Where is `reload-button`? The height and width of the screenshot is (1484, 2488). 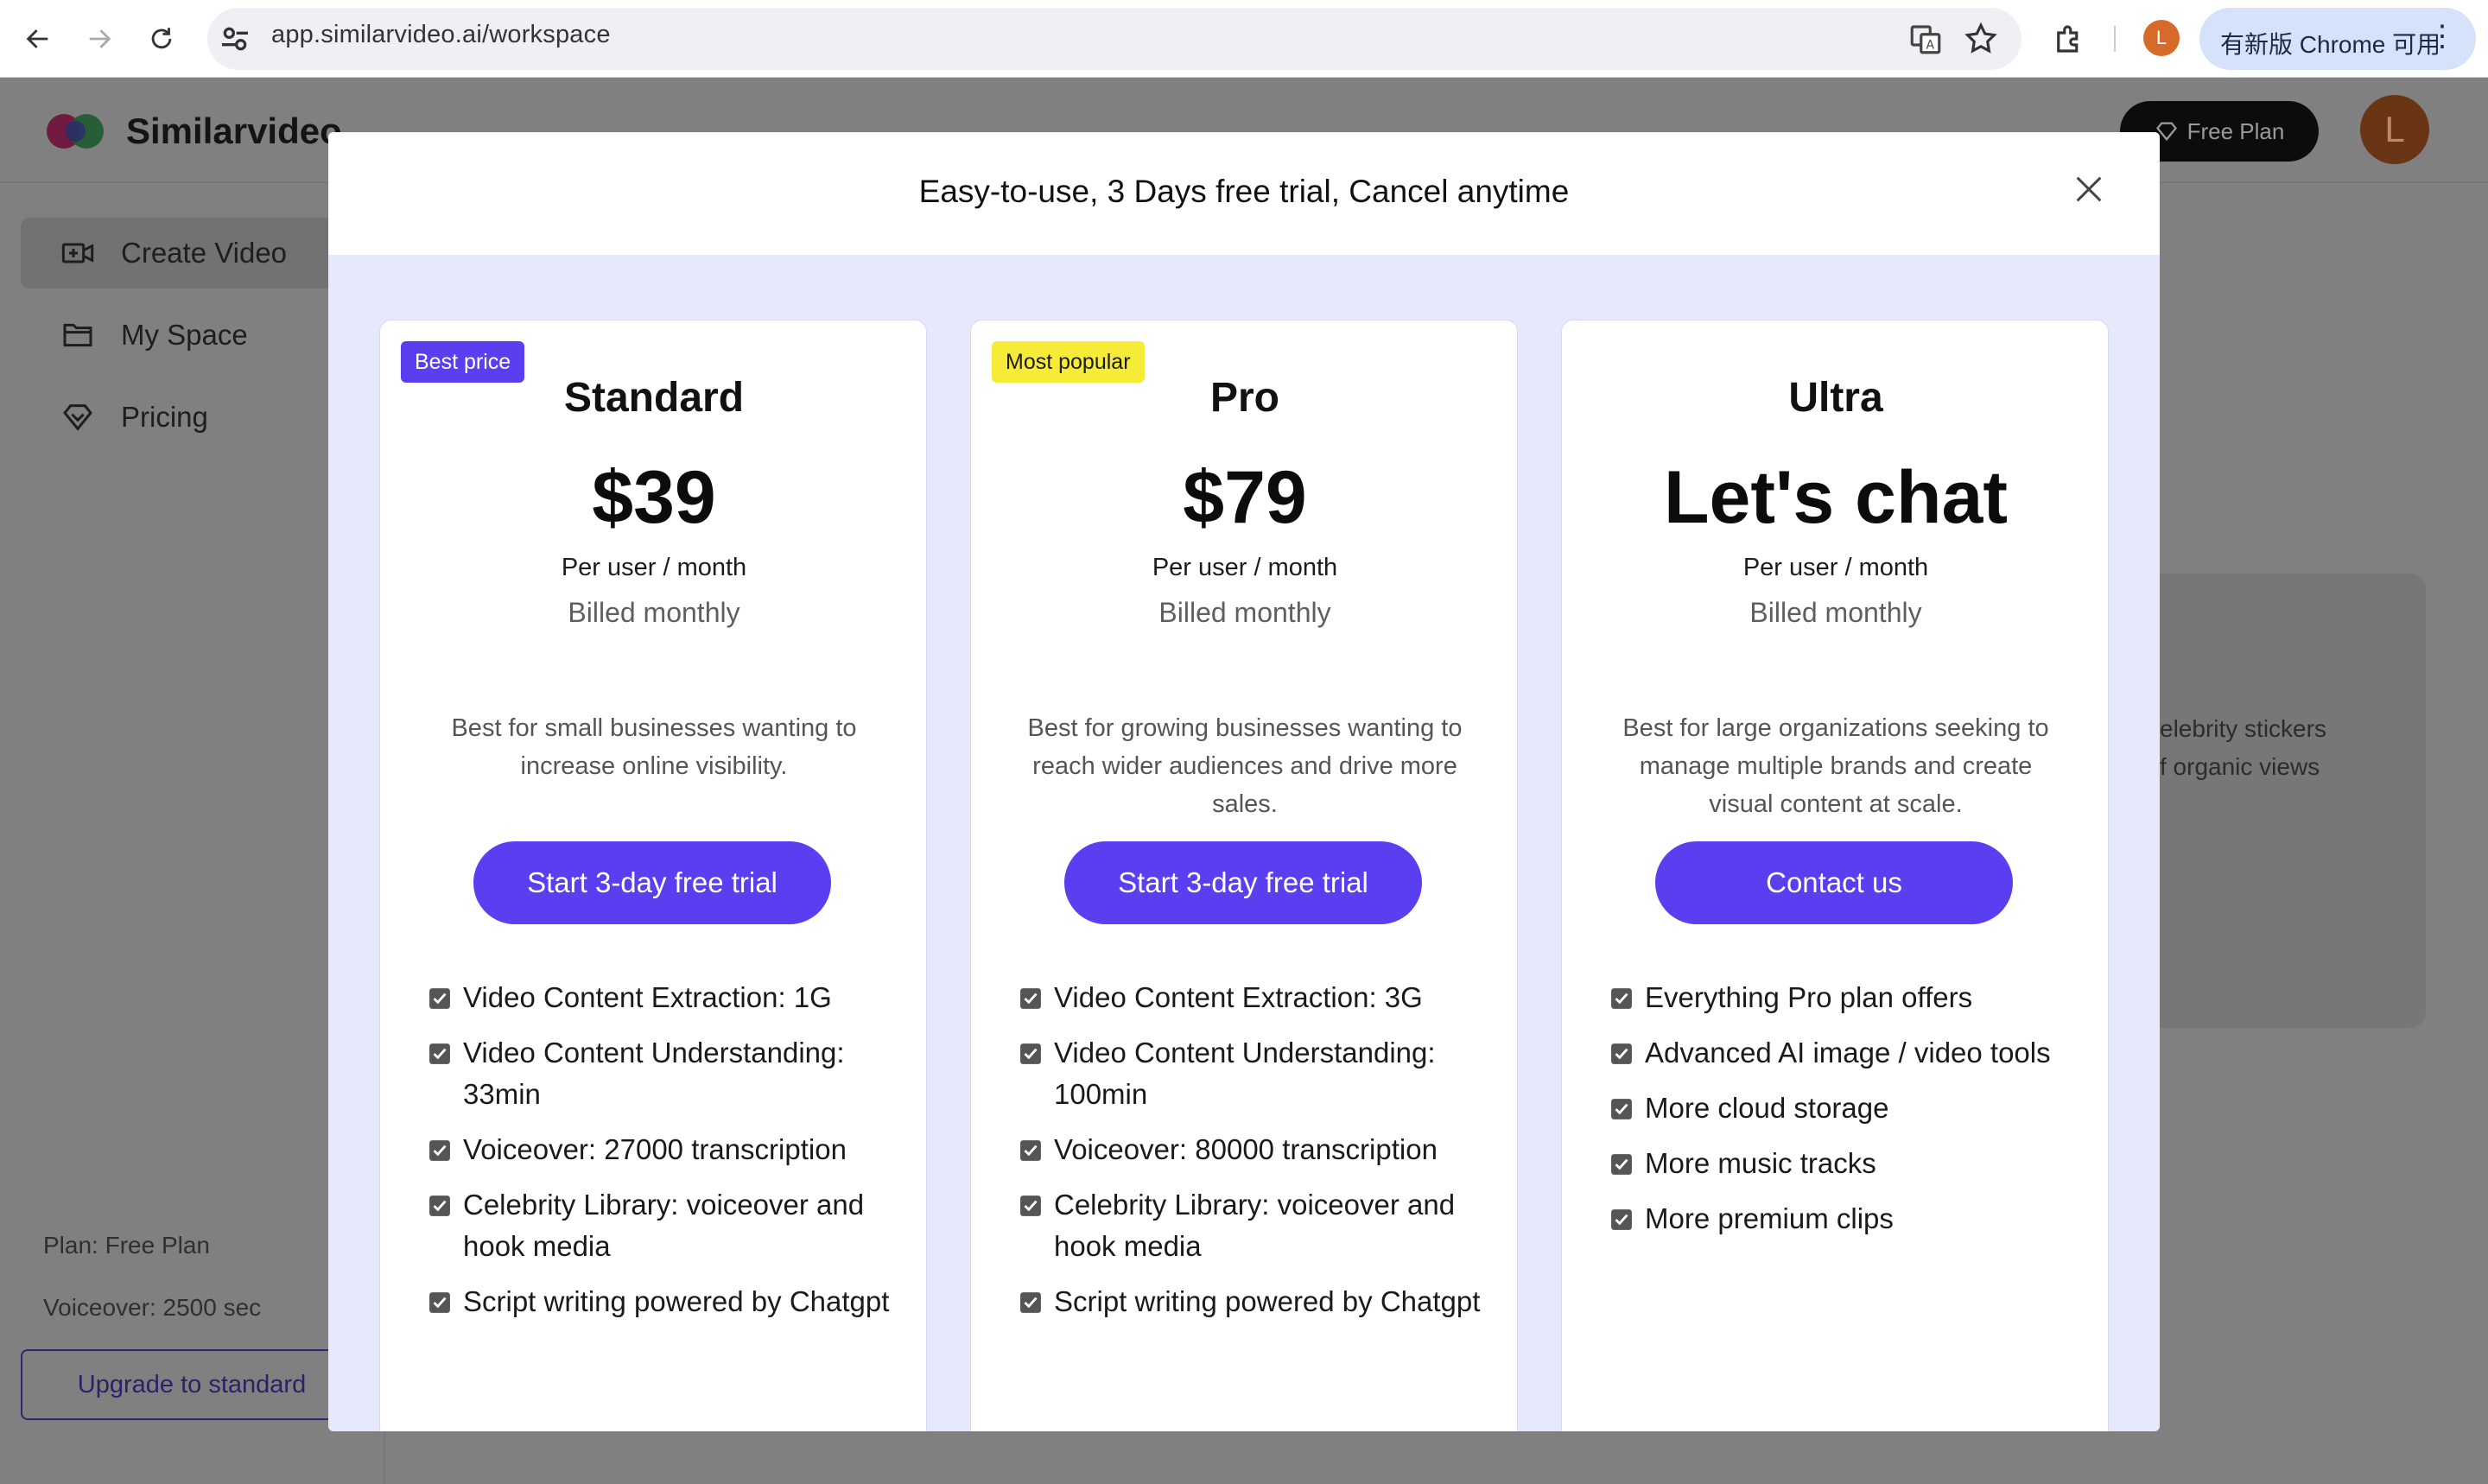 reload-button is located at coordinates (161, 39).